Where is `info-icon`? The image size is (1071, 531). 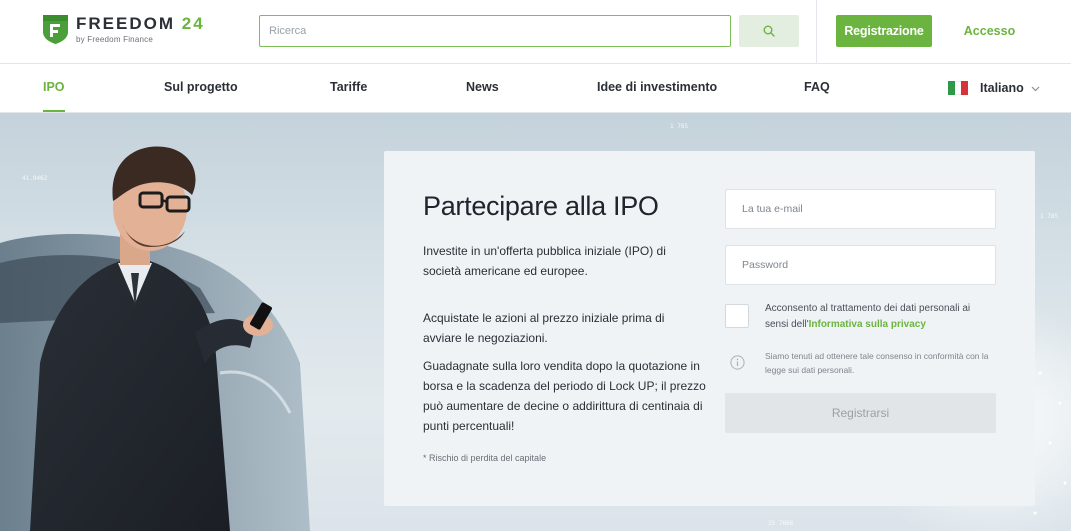
info-icon is located at coordinates (737, 362).